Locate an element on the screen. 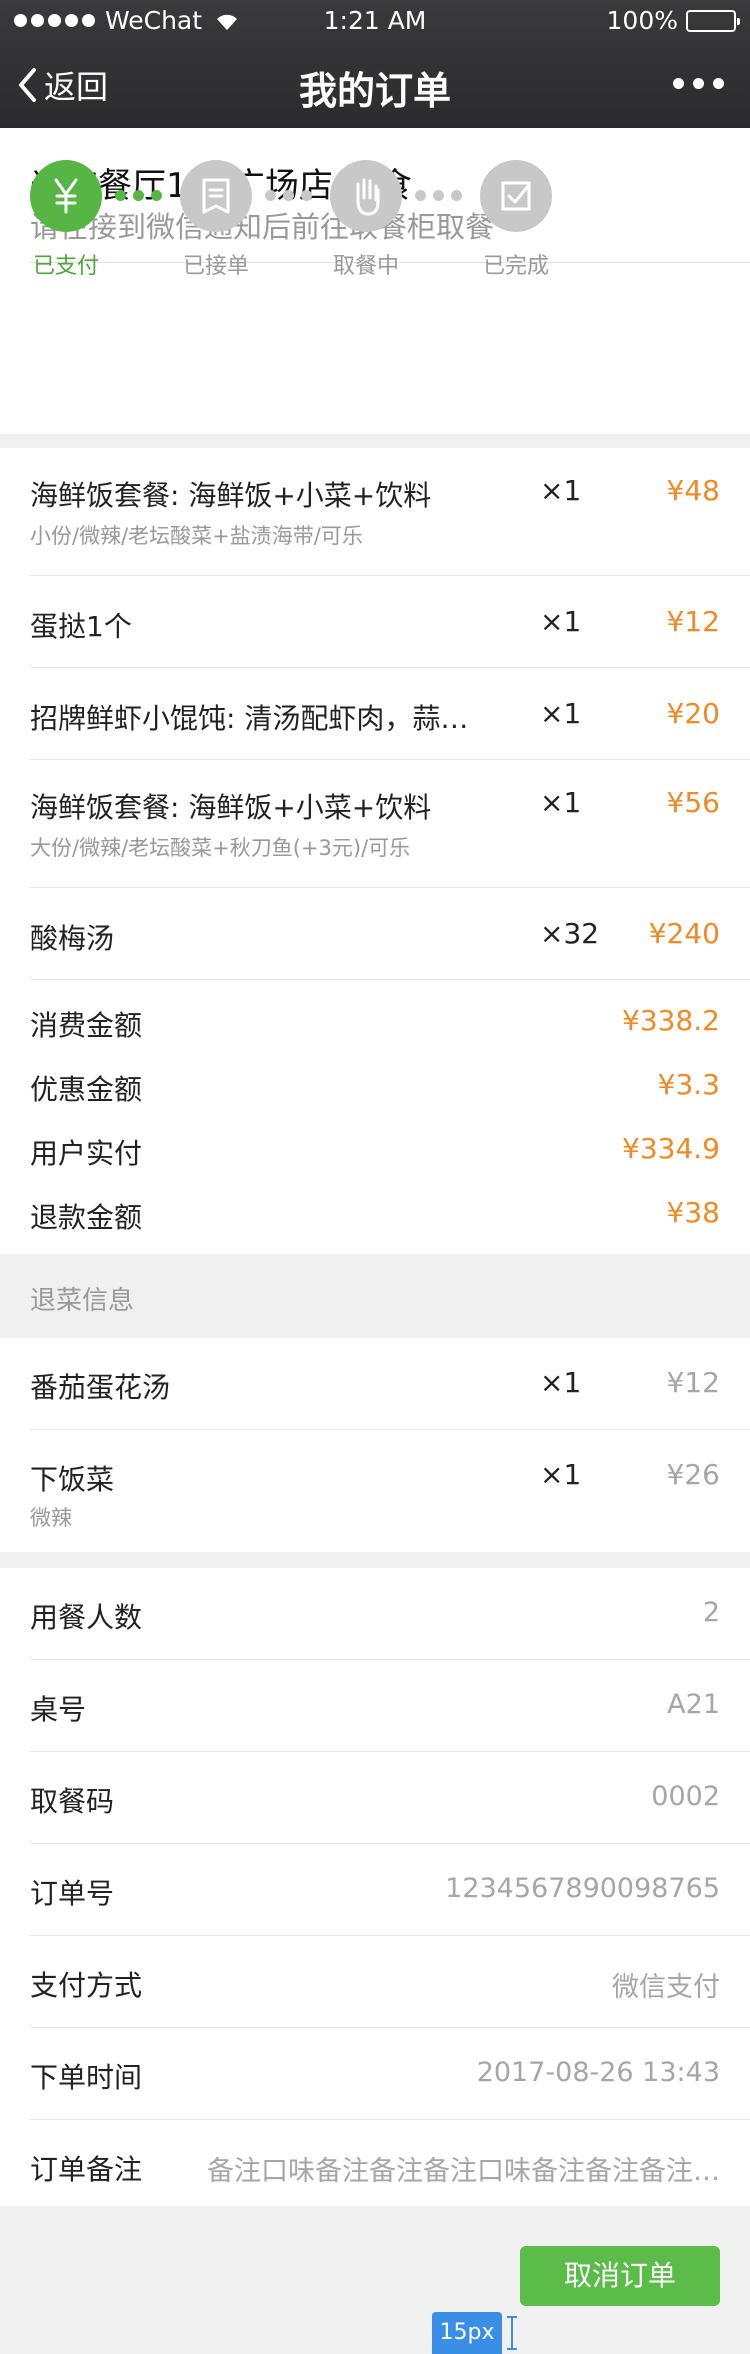  yuan-icon is located at coordinates (66, 196).